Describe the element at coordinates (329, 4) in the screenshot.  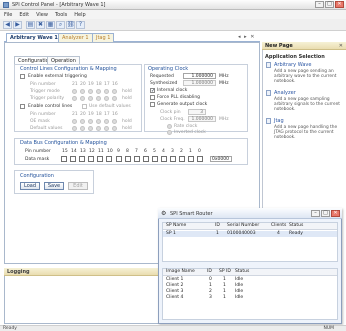
I see `maximize-button: □` at that location.